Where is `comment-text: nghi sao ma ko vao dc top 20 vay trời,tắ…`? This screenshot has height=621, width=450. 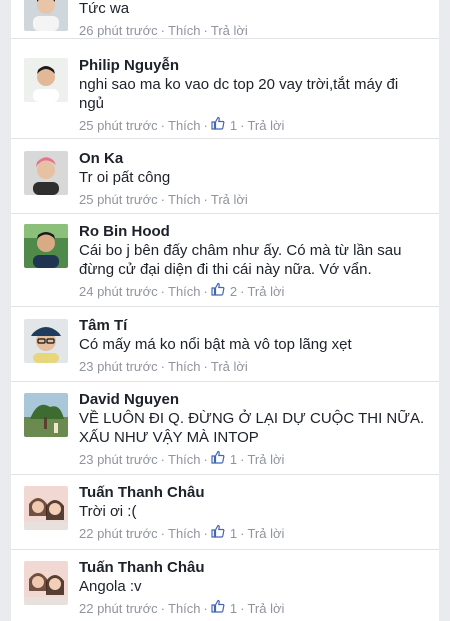
comment-text: nghi sao ma ko vao dc top 20 vay trời,tắ… is located at coordinates (239, 94).